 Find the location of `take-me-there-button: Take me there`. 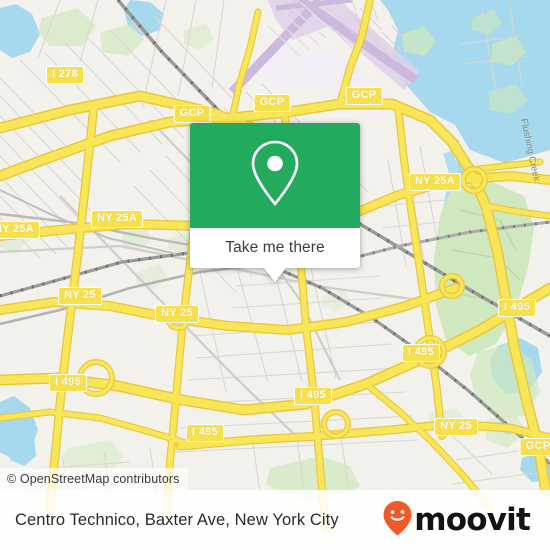

take-me-there-button: Take me there is located at coordinates (275, 248).